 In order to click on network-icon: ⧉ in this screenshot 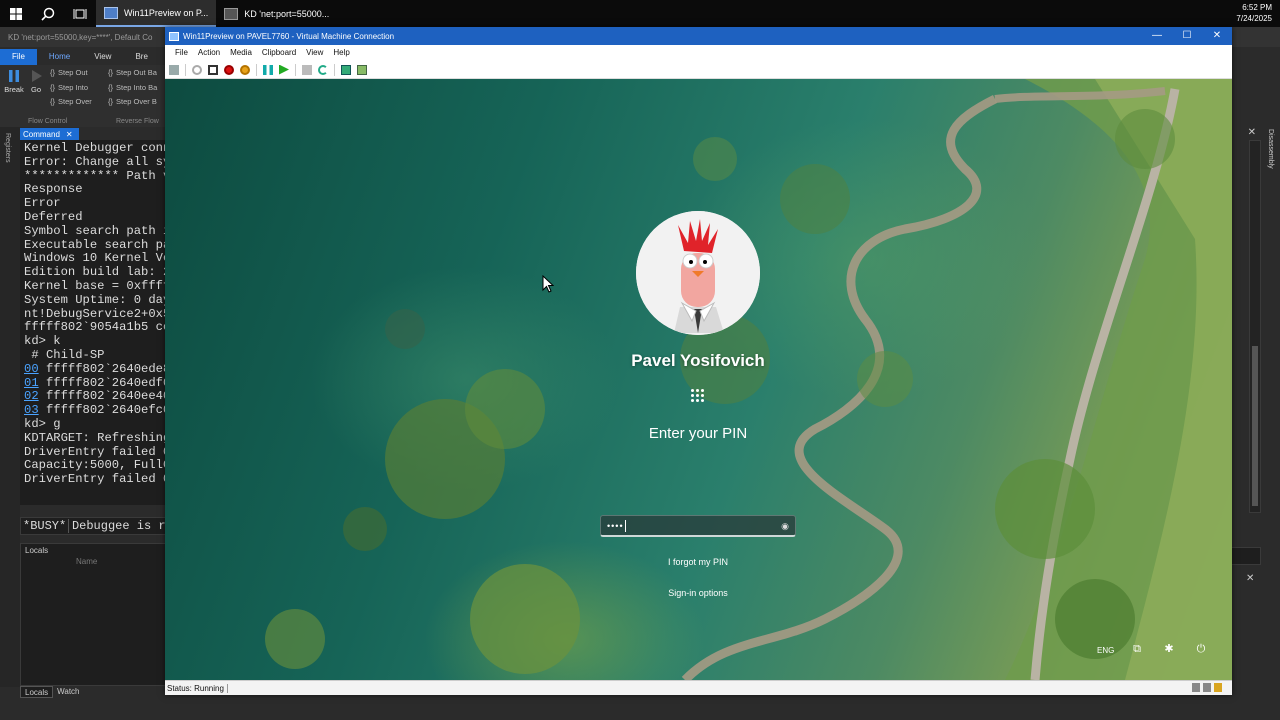, I will do `click(1137, 649)`.